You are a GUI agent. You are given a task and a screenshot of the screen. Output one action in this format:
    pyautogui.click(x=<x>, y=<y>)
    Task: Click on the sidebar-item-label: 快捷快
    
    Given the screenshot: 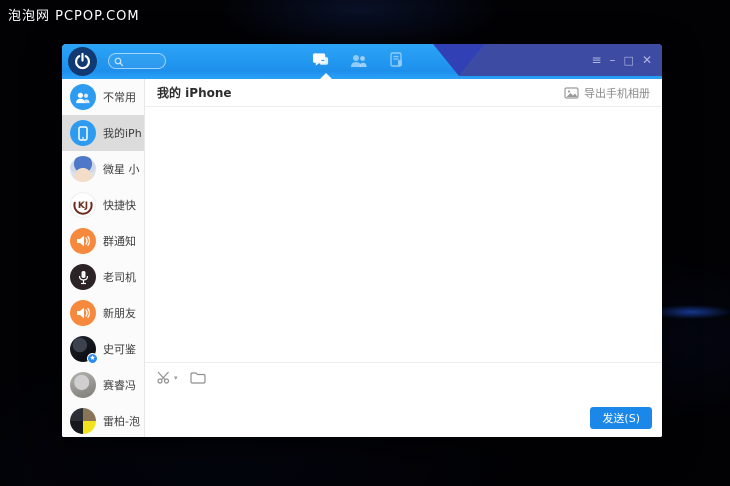 What is the action you would take?
    pyautogui.click(x=119, y=205)
    